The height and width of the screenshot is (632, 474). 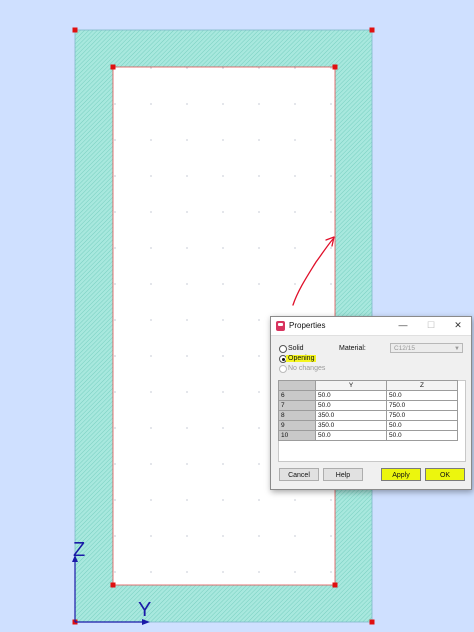 What do you see at coordinates (301, 358) in the screenshot?
I see `opening-label: Opening` at bounding box center [301, 358].